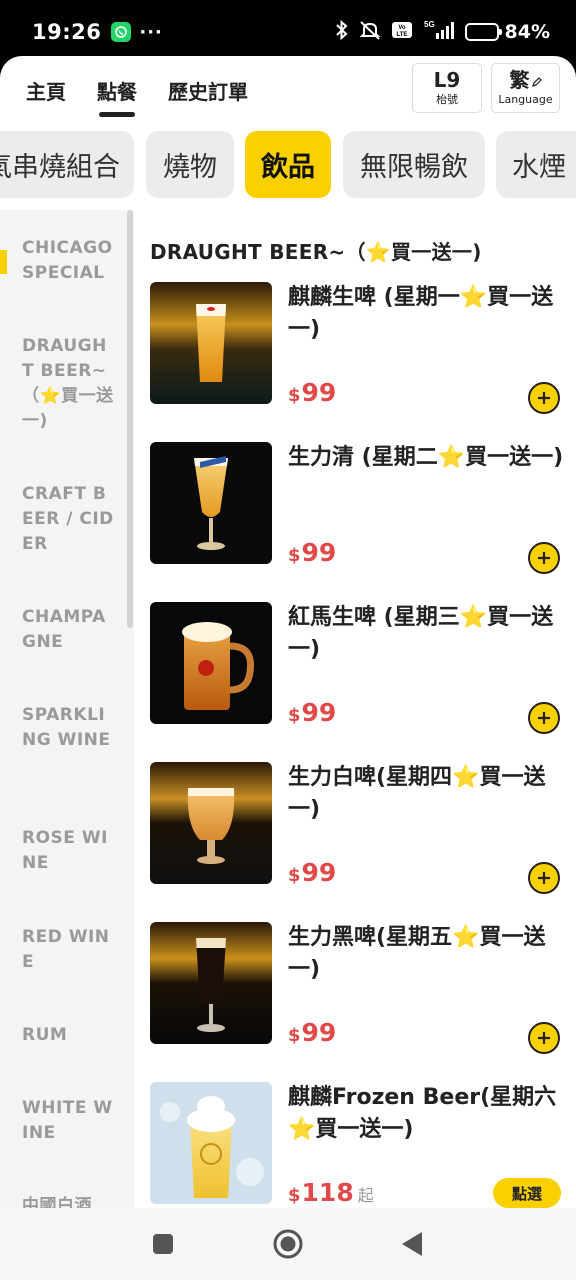 The height and width of the screenshot is (1280, 576). I want to click on section-title: DRAUGHT BEER~（⭐買一送一), so click(316, 252).